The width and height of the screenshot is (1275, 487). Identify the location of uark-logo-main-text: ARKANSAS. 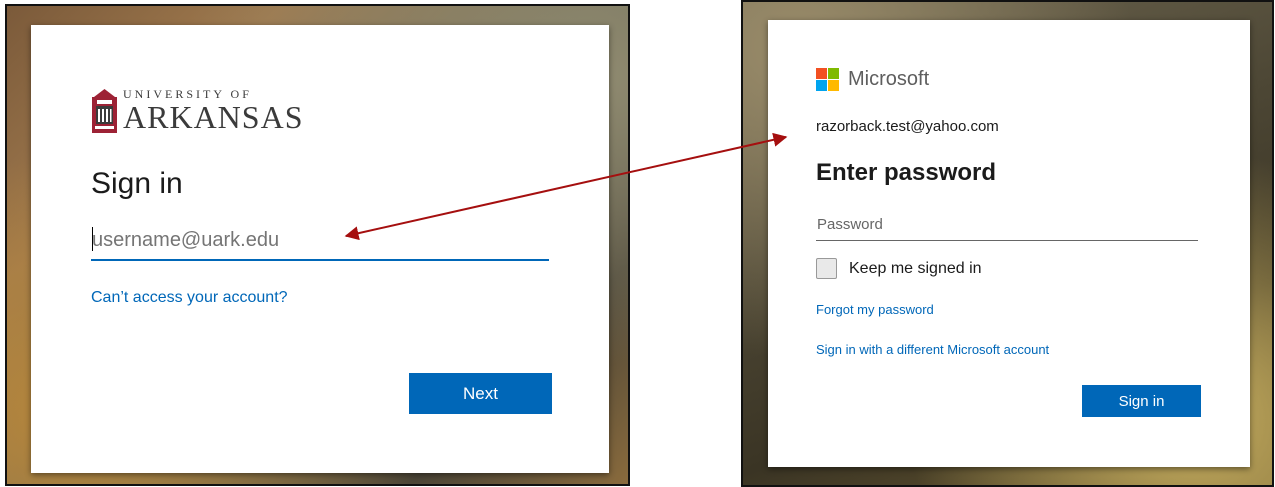
(213, 117).